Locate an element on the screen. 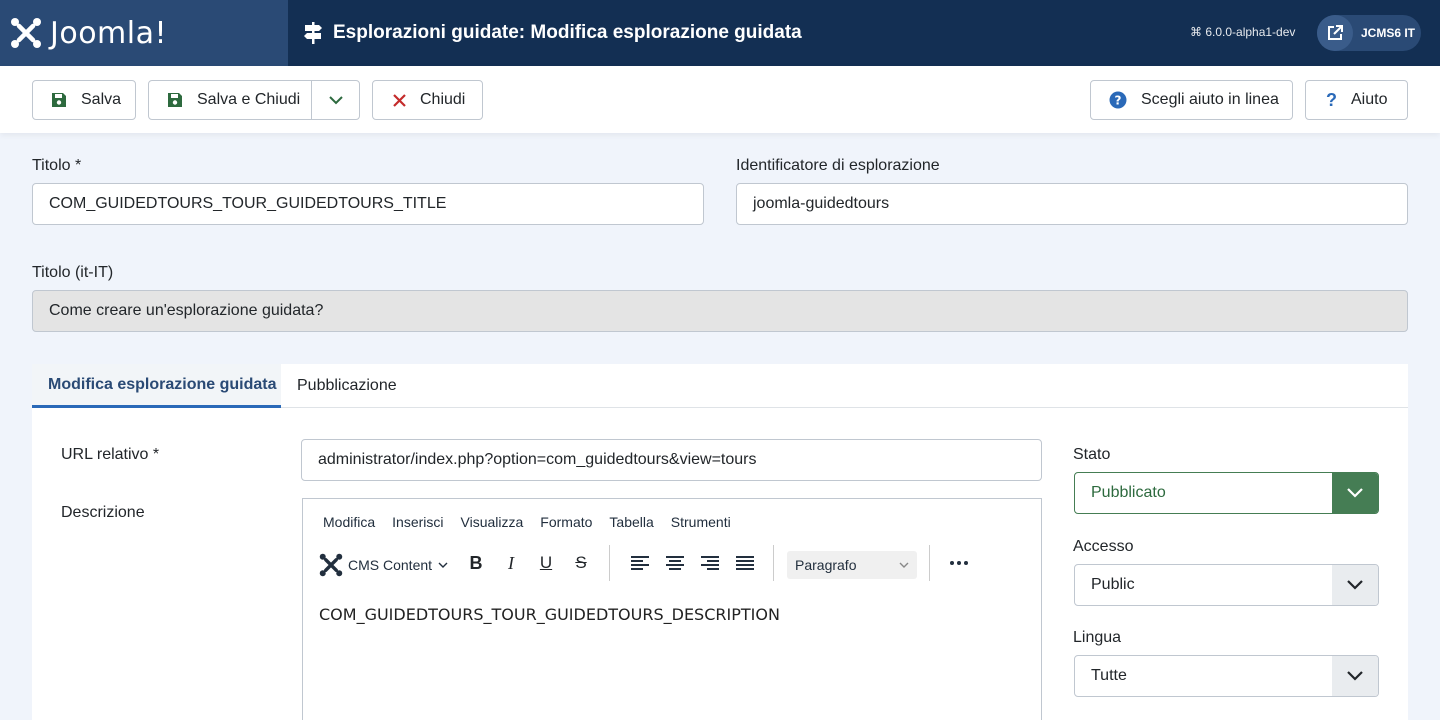  language-label: Lingua is located at coordinates (1097, 637).